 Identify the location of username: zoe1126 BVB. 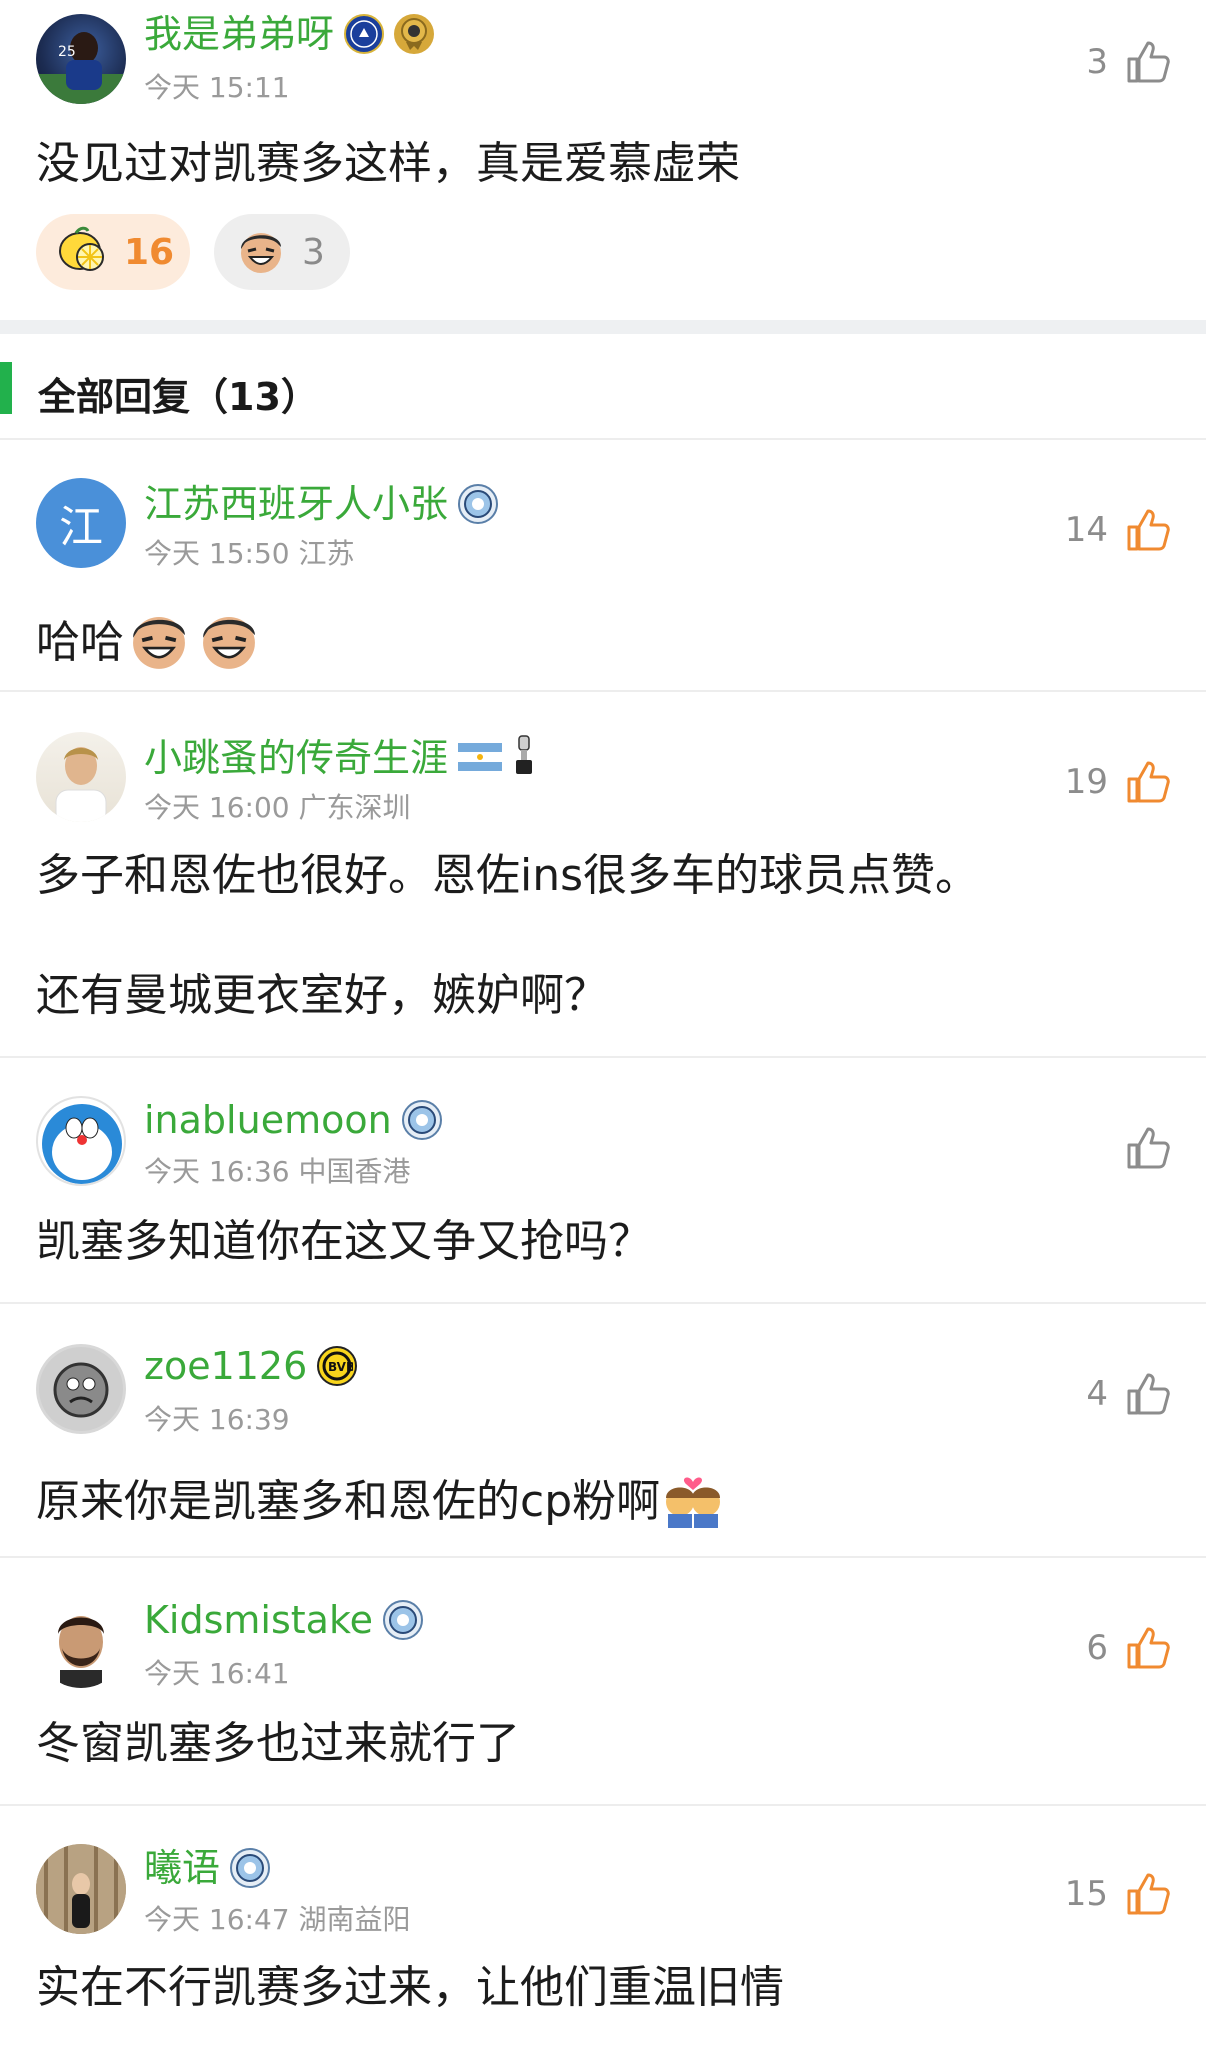
(251, 1366).